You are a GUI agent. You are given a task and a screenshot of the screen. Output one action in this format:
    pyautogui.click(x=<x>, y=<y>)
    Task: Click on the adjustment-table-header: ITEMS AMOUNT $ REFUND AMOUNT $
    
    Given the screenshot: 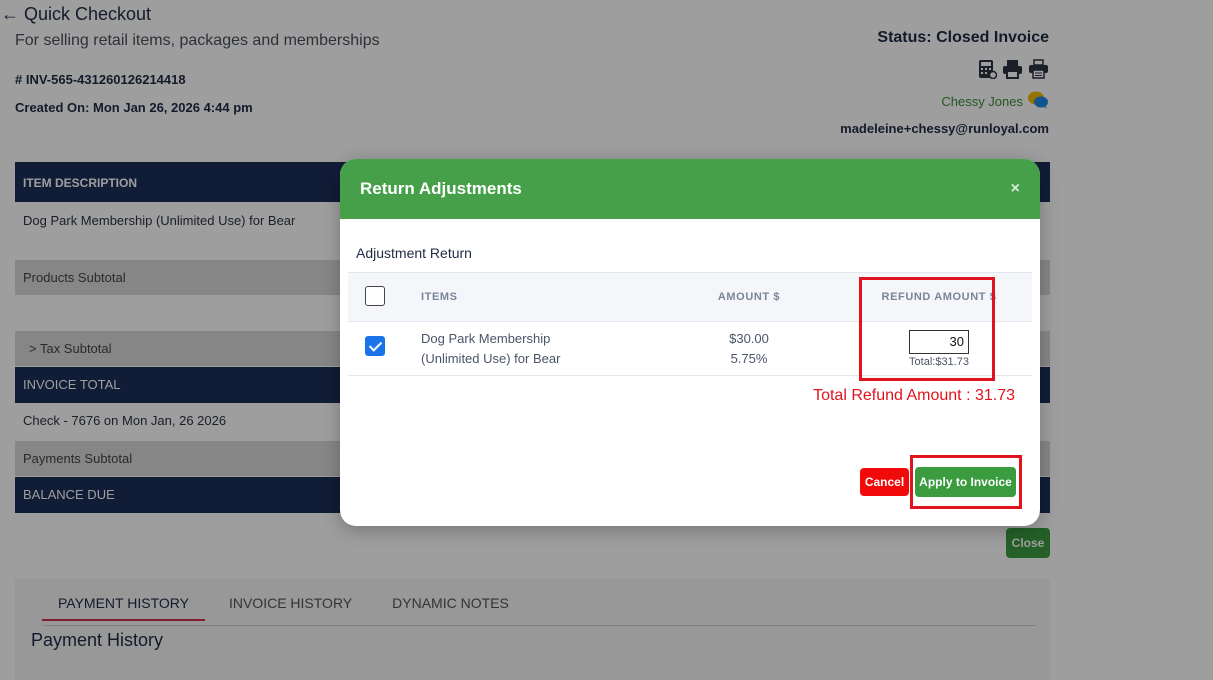 What is the action you would take?
    pyautogui.click(x=690, y=297)
    